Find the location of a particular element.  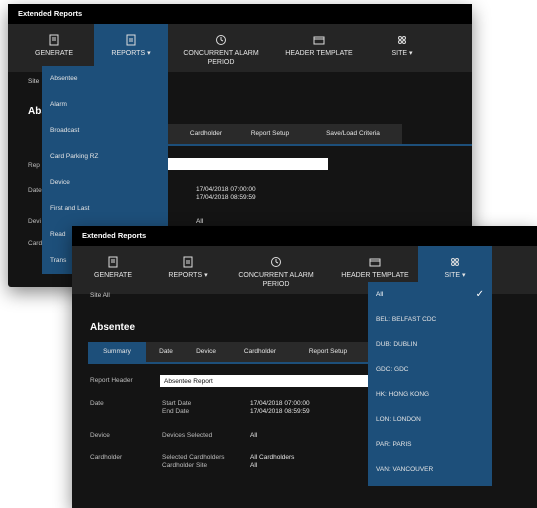

breadcrumb: Site is located at coordinates (34, 81).